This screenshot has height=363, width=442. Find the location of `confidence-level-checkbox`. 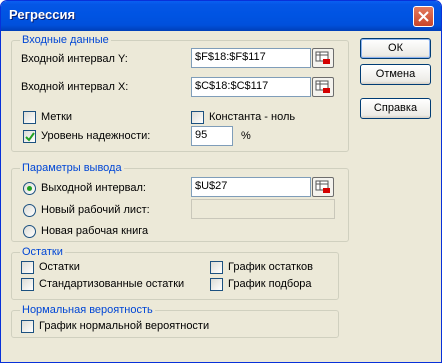

confidence-level-checkbox is located at coordinates (29, 136).